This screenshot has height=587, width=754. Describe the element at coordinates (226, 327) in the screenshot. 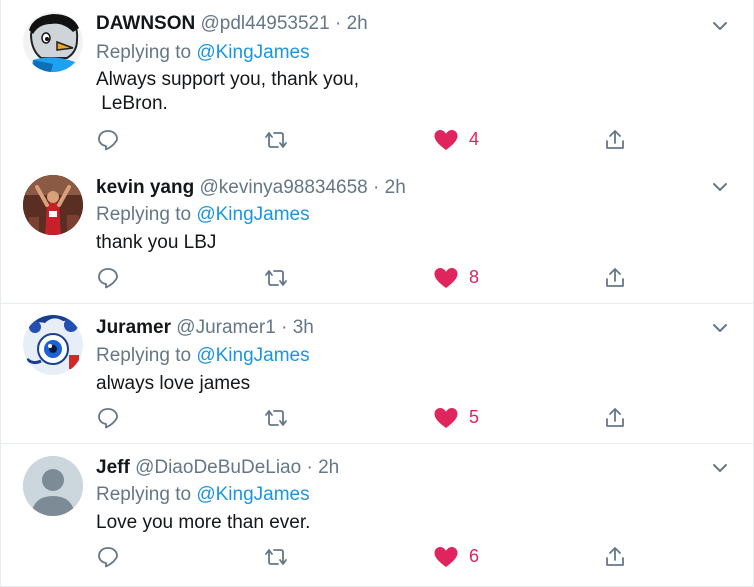

I see `user-handle: @Juramer1` at that location.